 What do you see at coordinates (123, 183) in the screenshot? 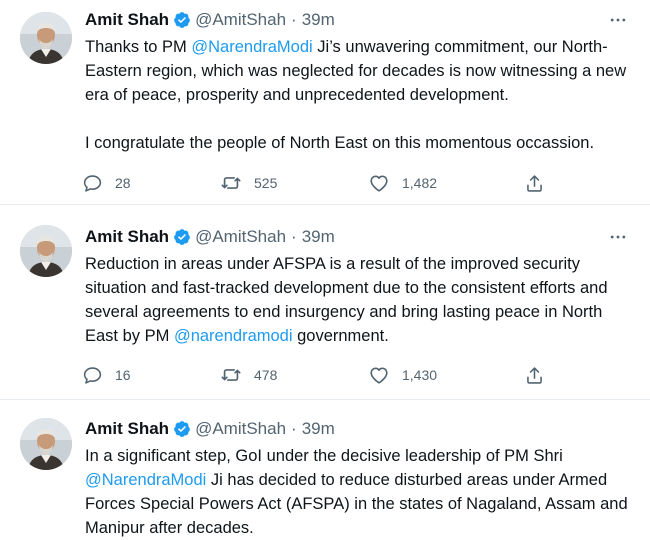
I see `reply-count: 28` at bounding box center [123, 183].